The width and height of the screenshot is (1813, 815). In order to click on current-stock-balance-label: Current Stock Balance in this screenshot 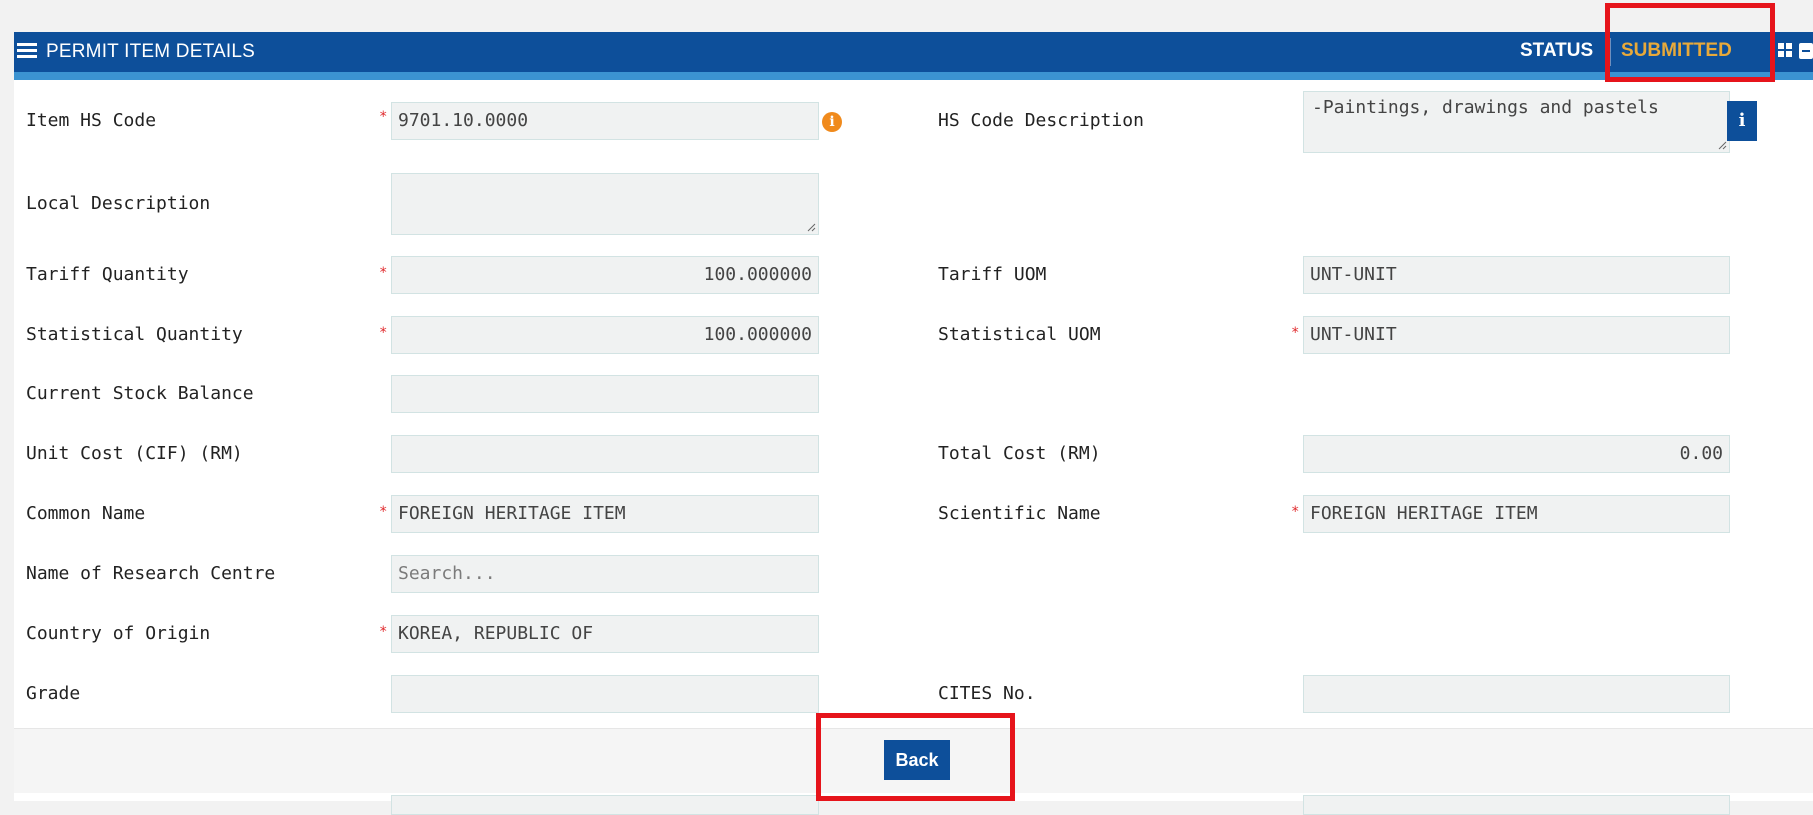, I will do `click(140, 393)`.